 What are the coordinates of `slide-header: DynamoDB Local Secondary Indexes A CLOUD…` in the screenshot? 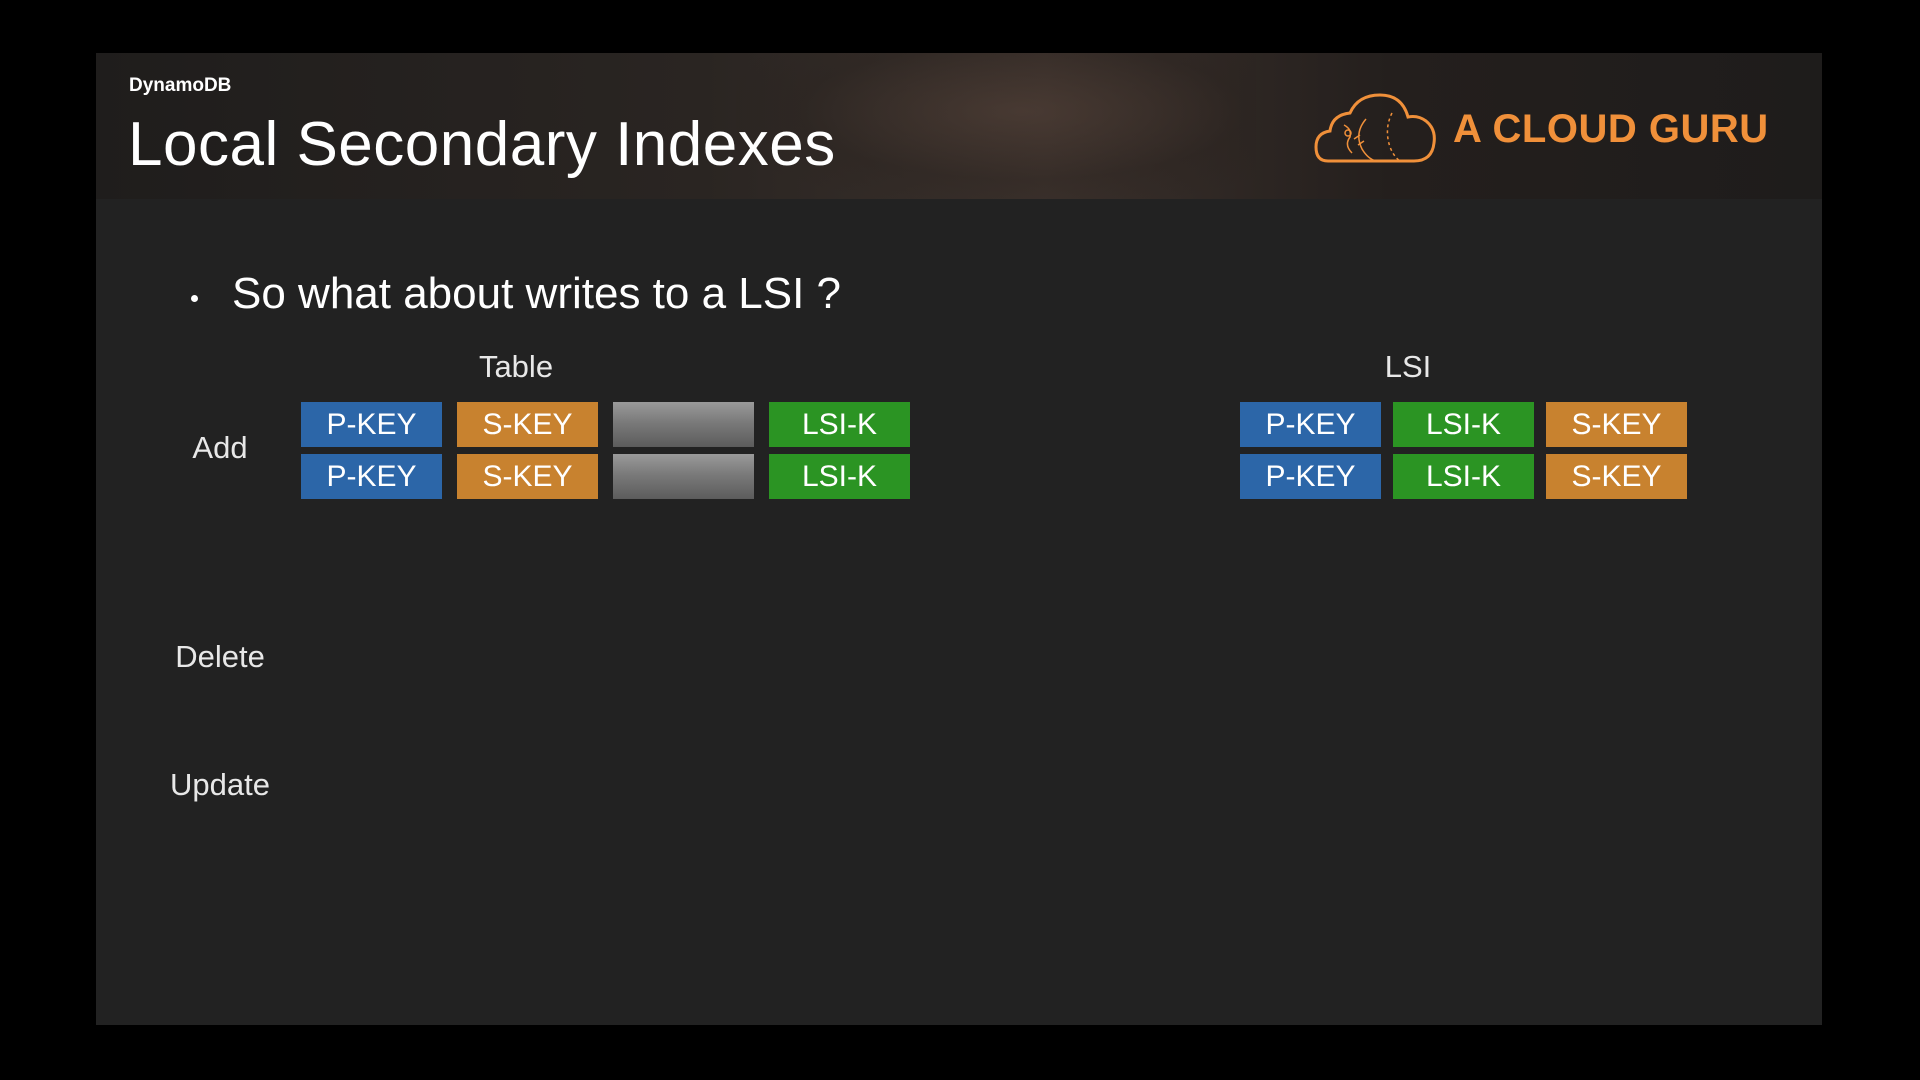 It's located at (959, 126).